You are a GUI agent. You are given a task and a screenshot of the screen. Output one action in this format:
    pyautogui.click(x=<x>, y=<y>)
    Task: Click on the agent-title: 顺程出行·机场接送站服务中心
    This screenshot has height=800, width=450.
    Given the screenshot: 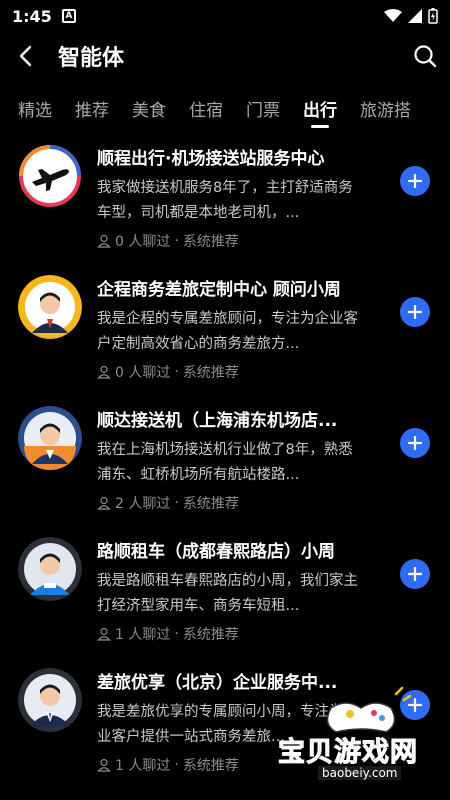 What is the action you would take?
    pyautogui.click(x=211, y=159)
    